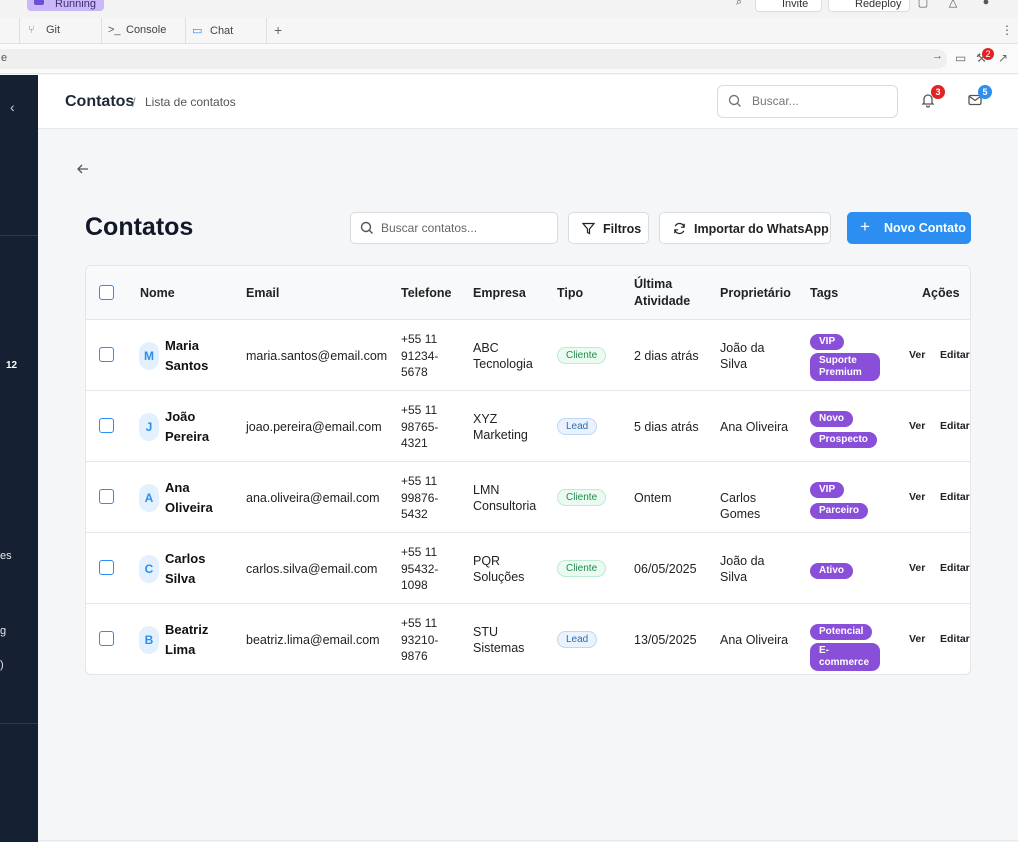 This screenshot has height=842, width=1018. What do you see at coordinates (666, 427) in the screenshot?
I see `last-activity: 5 dias atrás` at bounding box center [666, 427].